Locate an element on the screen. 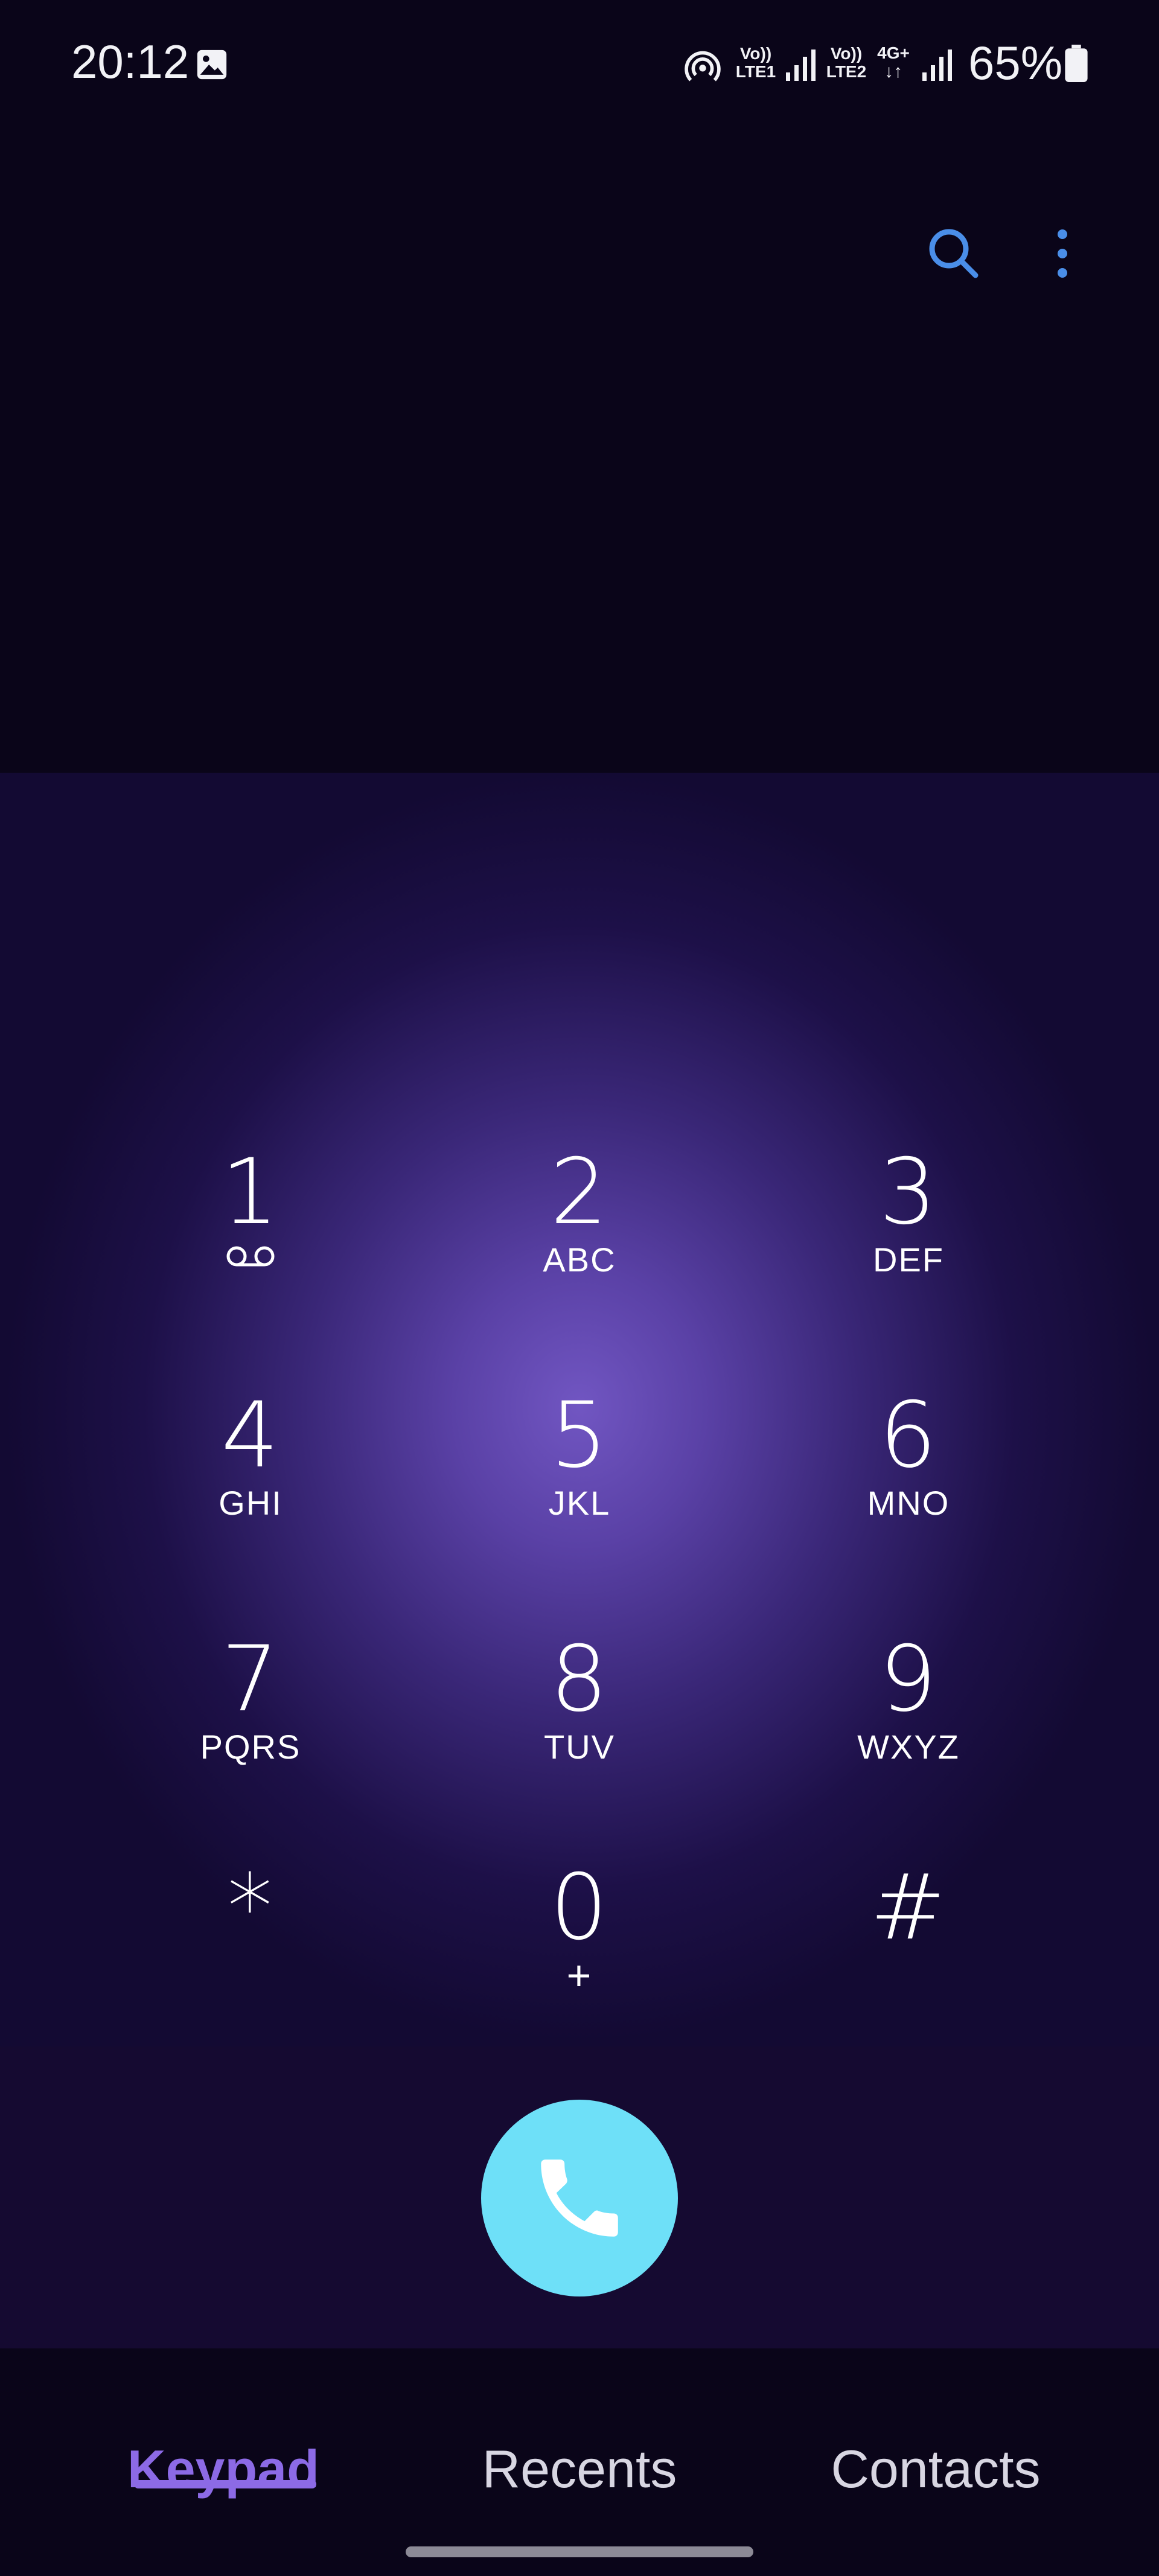  more-vert-icon is located at coordinates (1062, 254).